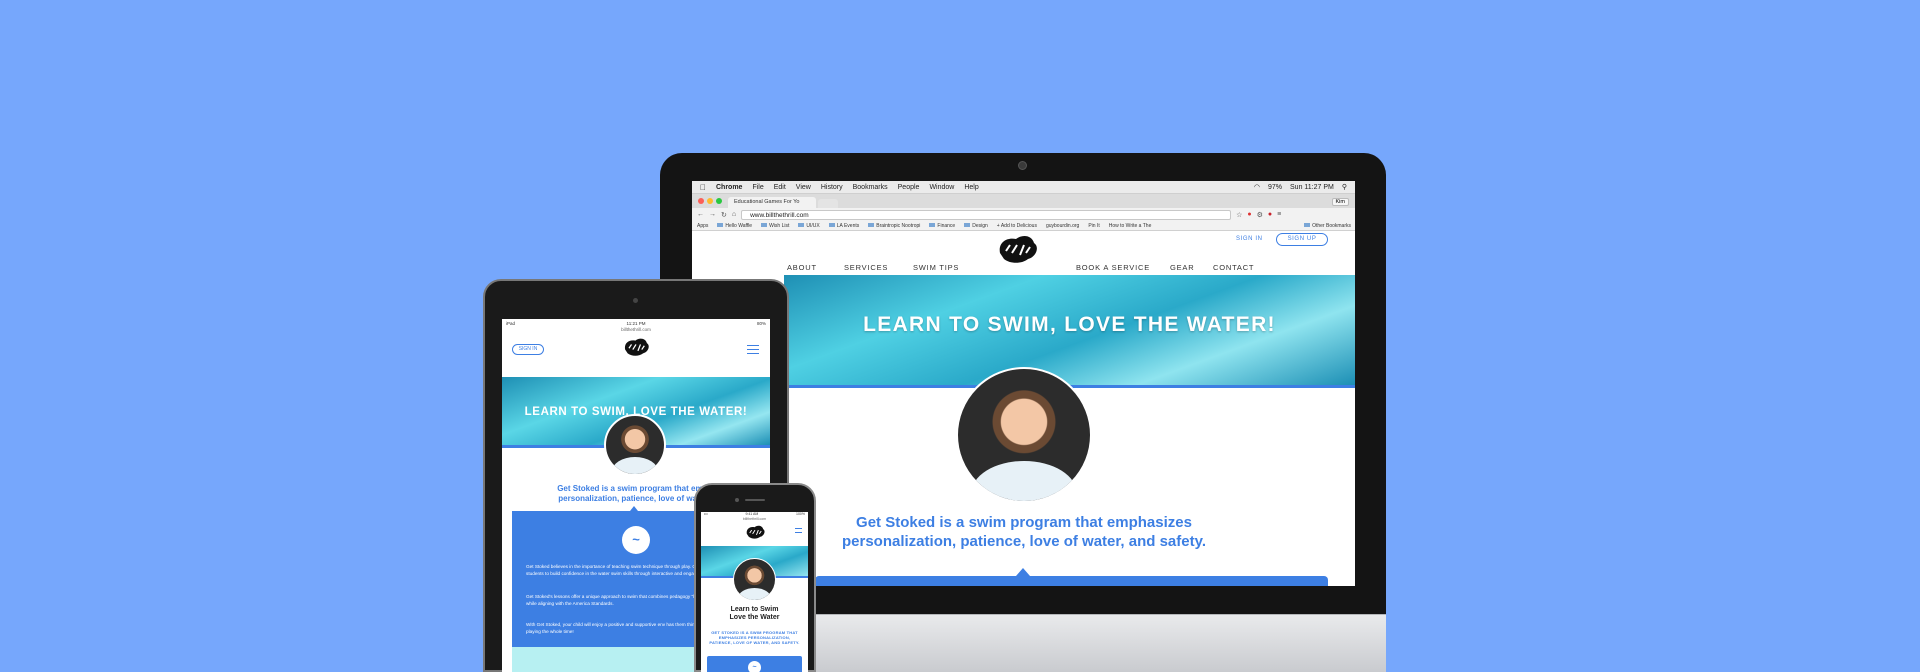 Image resolution: width=1920 pixels, height=672 pixels. What do you see at coordinates (1093, 226) in the screenshot?
I see `bookmark-pin-it: Pin It` at bounding box center [1093, 226].